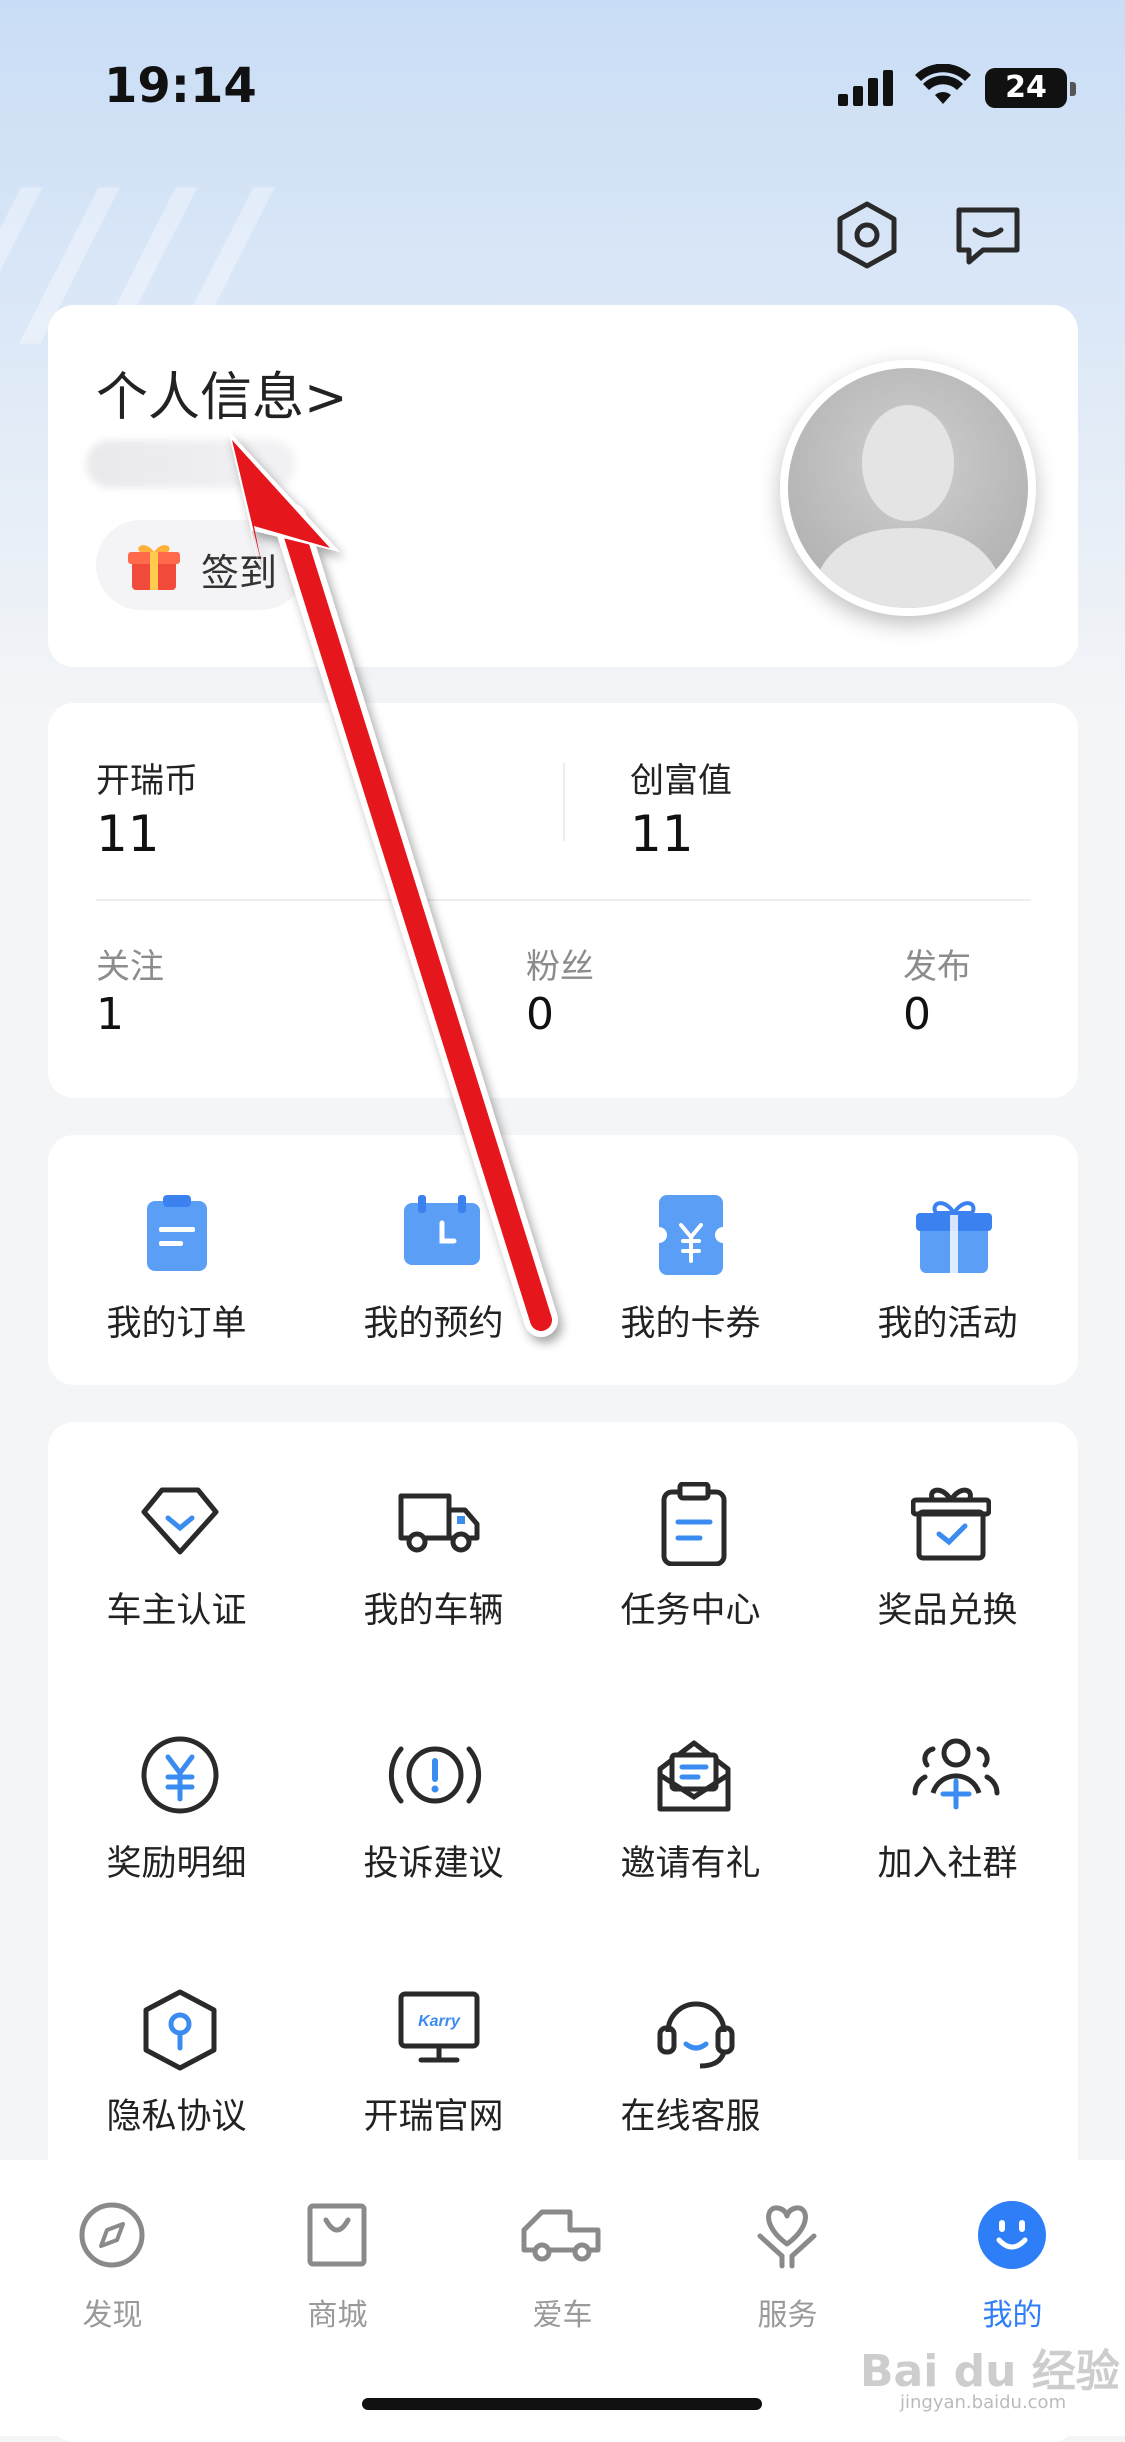 This screenshot has width=1125, height=2442. I want to click on stat-value-coin: 11, so click(128, 834).